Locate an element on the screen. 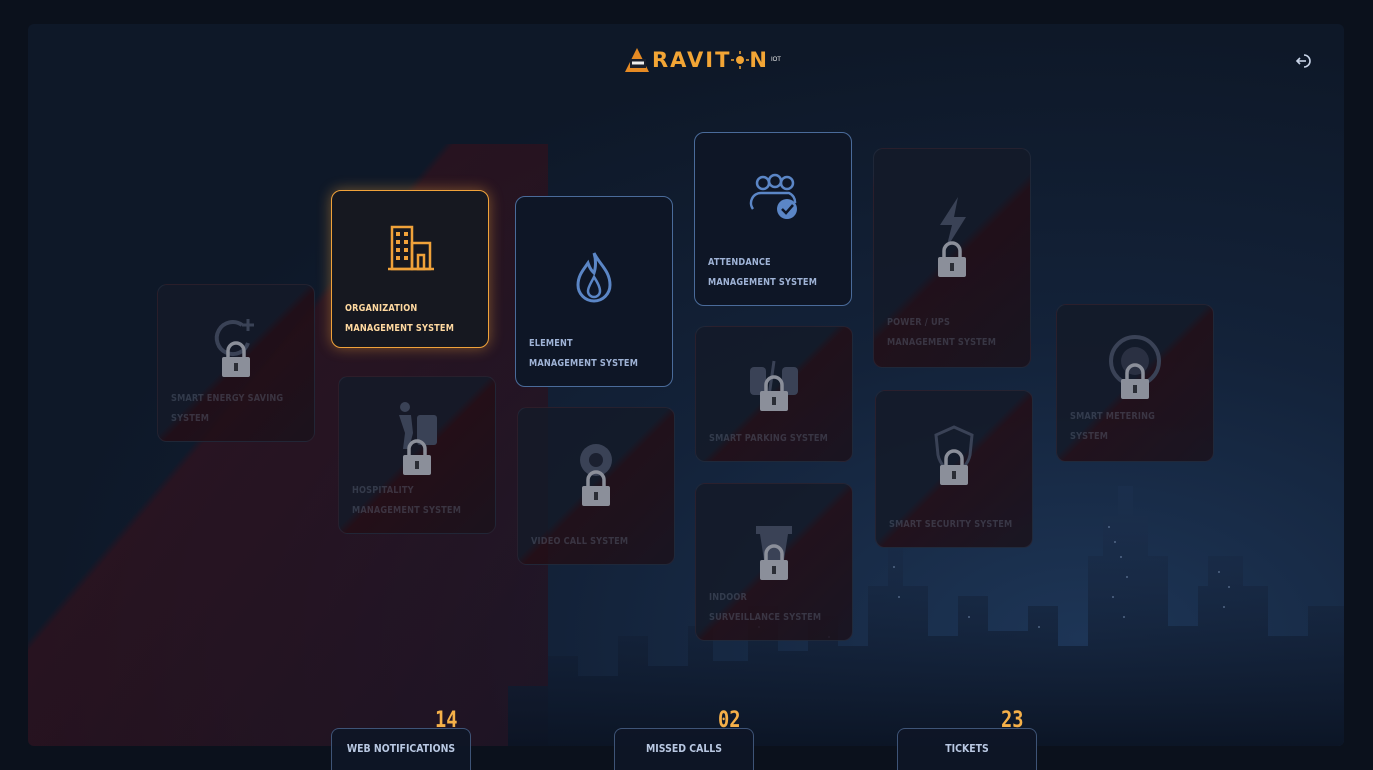 This screenshot has height=770, width=1373. stat-missed-calls: 02 MISSED CALLS is located at coordinates (684, 739).